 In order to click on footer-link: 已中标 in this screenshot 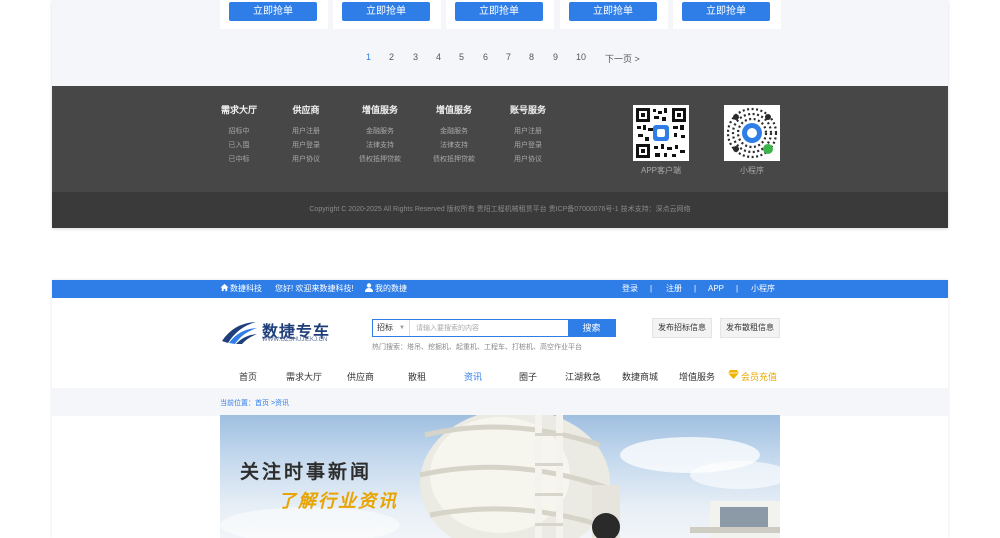, I will do `click(239, 160)`.